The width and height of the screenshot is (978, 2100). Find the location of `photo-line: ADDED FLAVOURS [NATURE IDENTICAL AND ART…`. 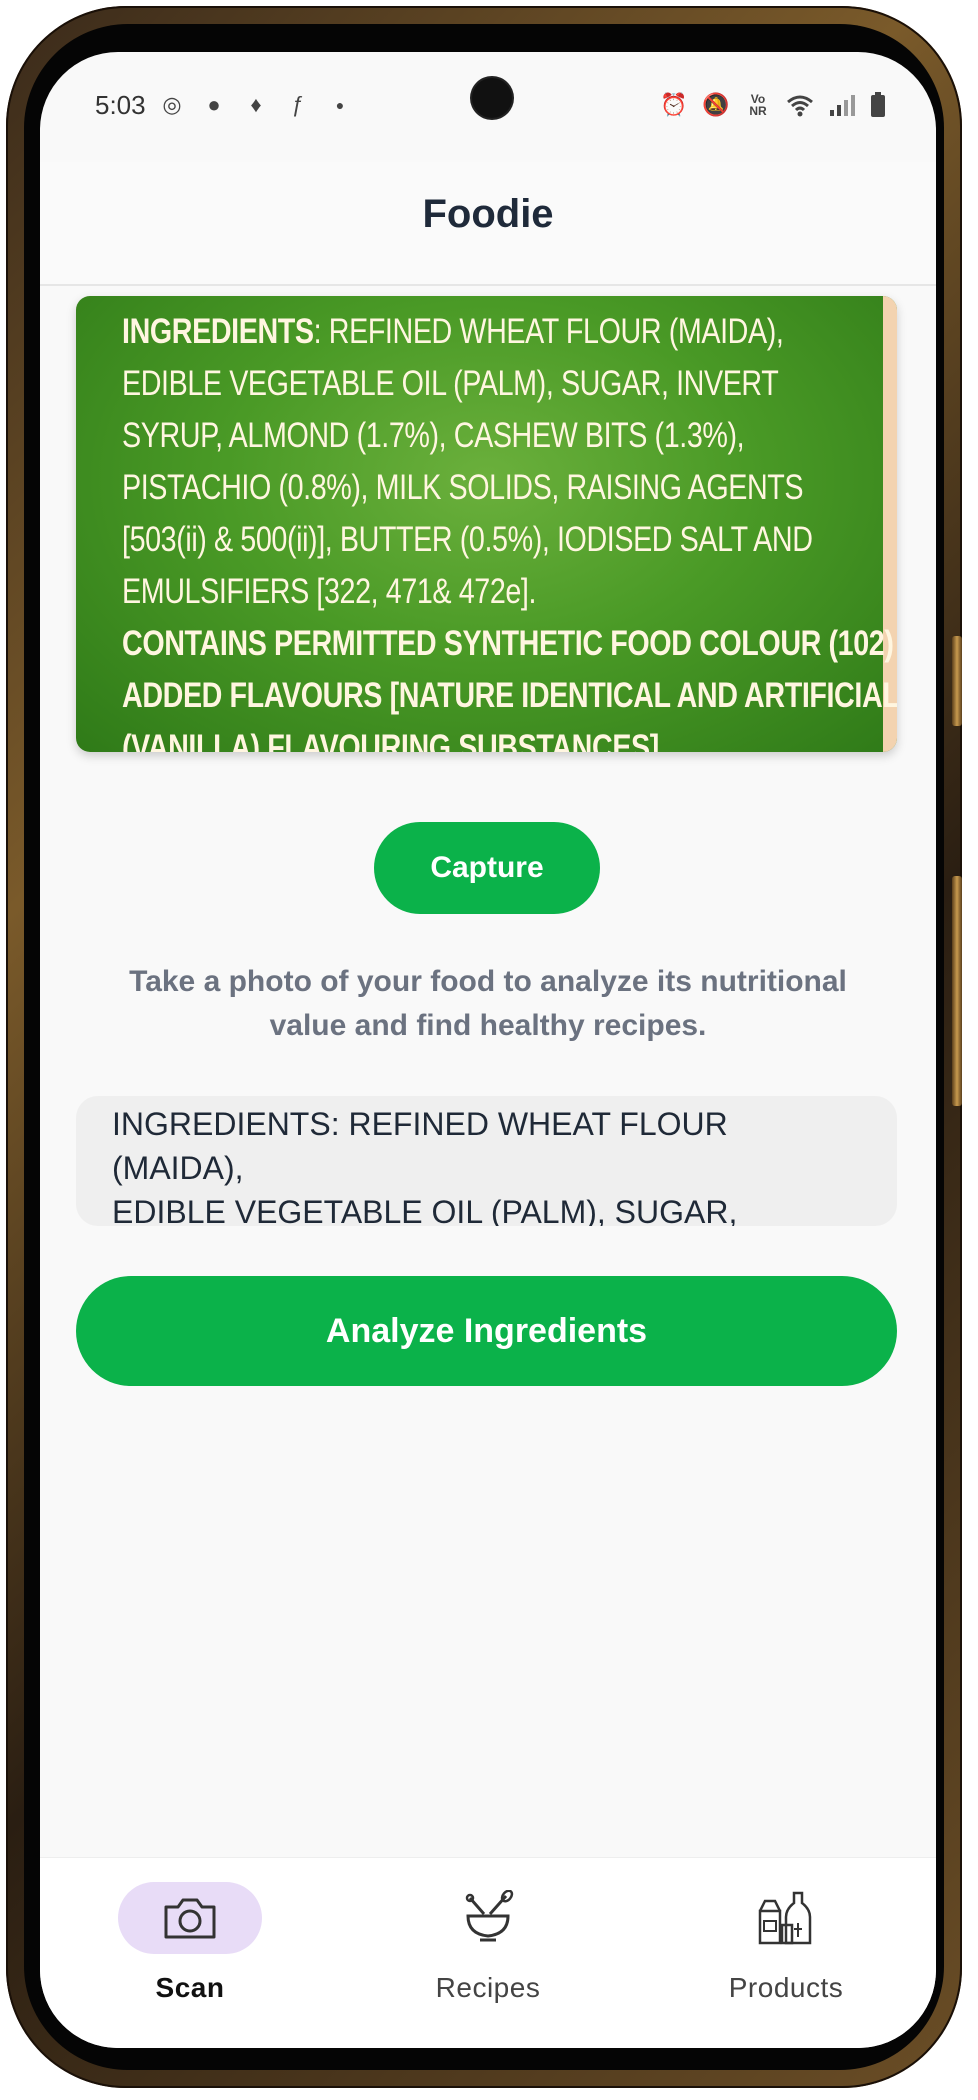

photo-line: ADDED FLAVOURS [NATURE IDENTICAL AND ART… is located at coordinates (509, 695).